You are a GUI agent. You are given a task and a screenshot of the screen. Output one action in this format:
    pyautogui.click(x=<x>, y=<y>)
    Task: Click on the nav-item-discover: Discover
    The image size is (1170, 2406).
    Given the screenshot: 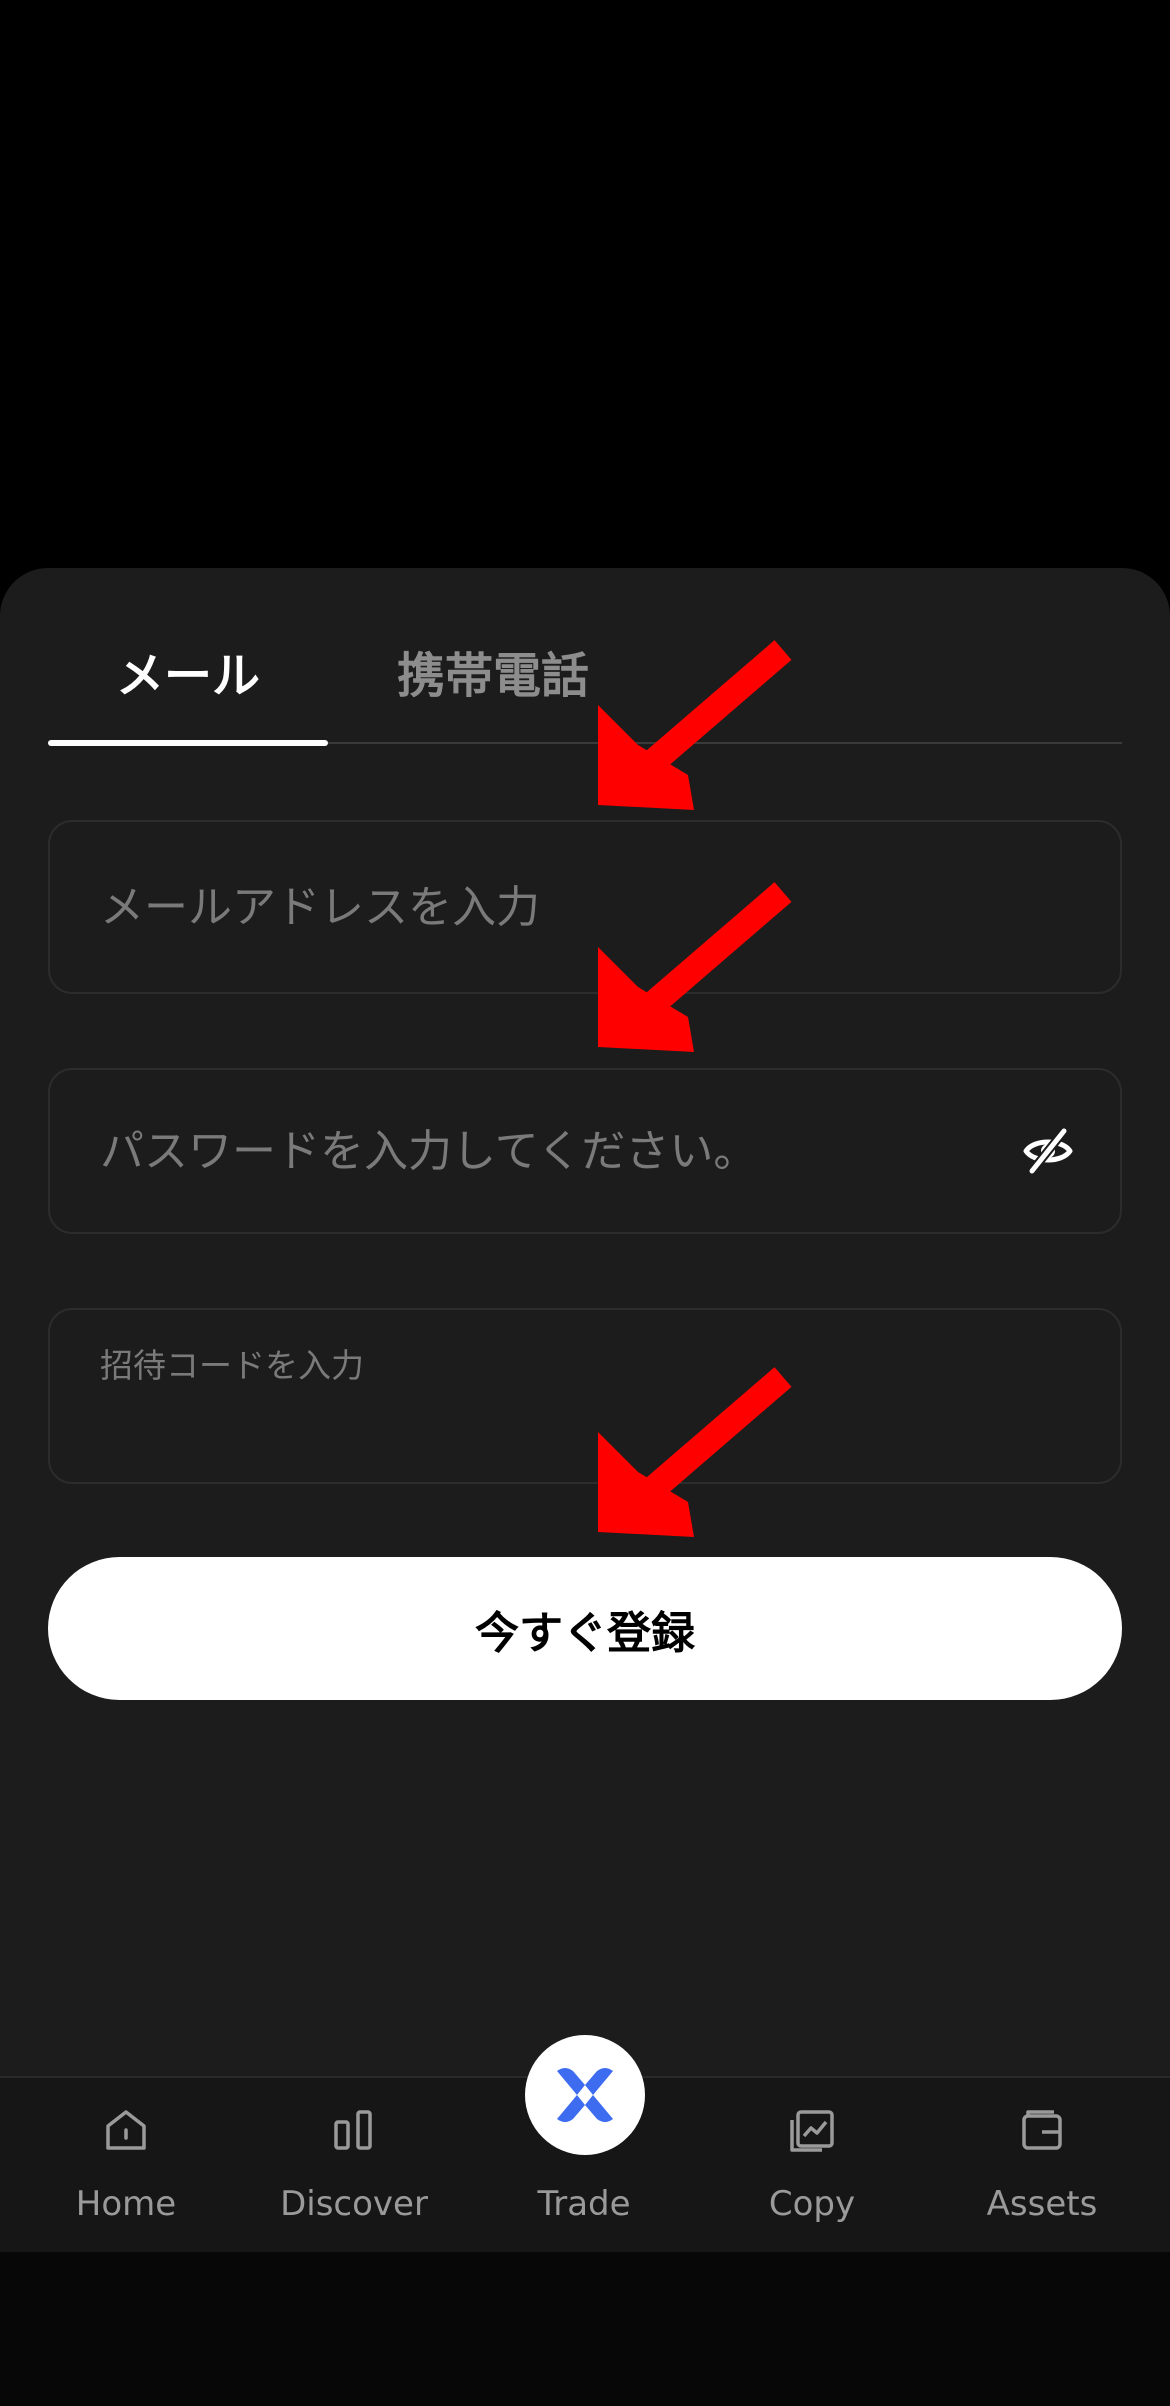 What is the action you would take?
    pyautogui.click(x=354, y=2166)
    